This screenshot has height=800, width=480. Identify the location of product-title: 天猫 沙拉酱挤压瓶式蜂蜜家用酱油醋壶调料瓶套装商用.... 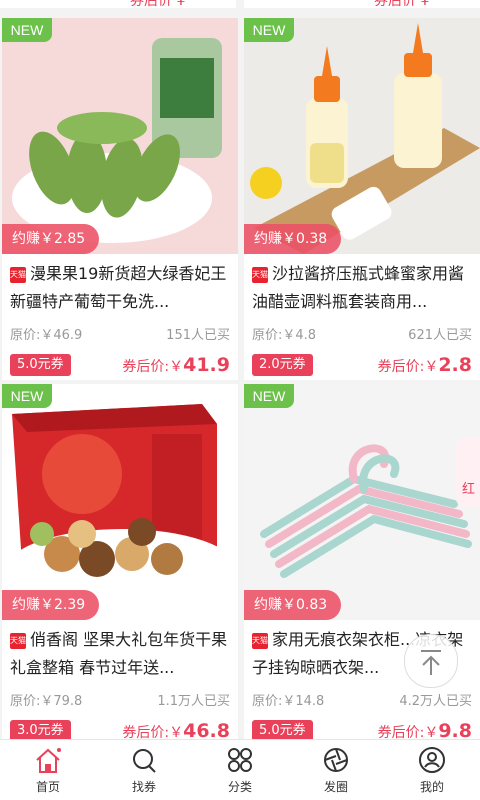
(363, 288).